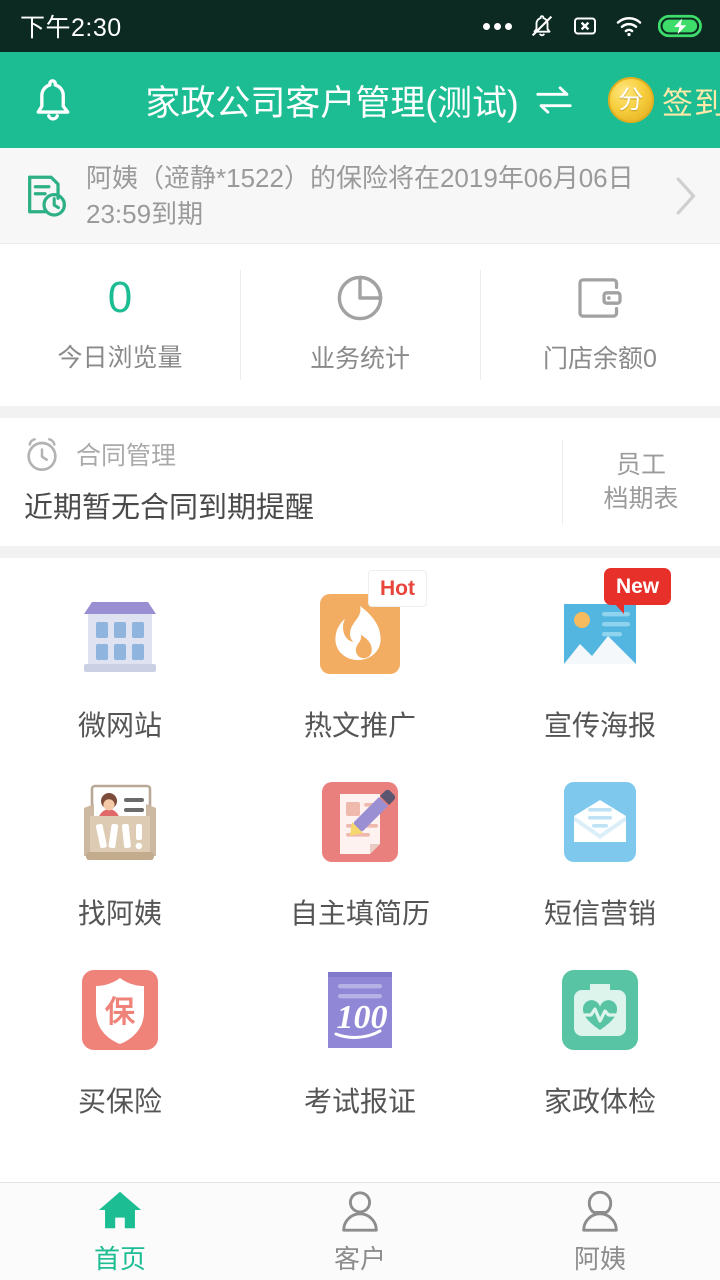  I want to click on insurance-notice-banner: 阿姨（遆静*1522）的保险将在2019年06月06日23:59到期, so click(360, 196).